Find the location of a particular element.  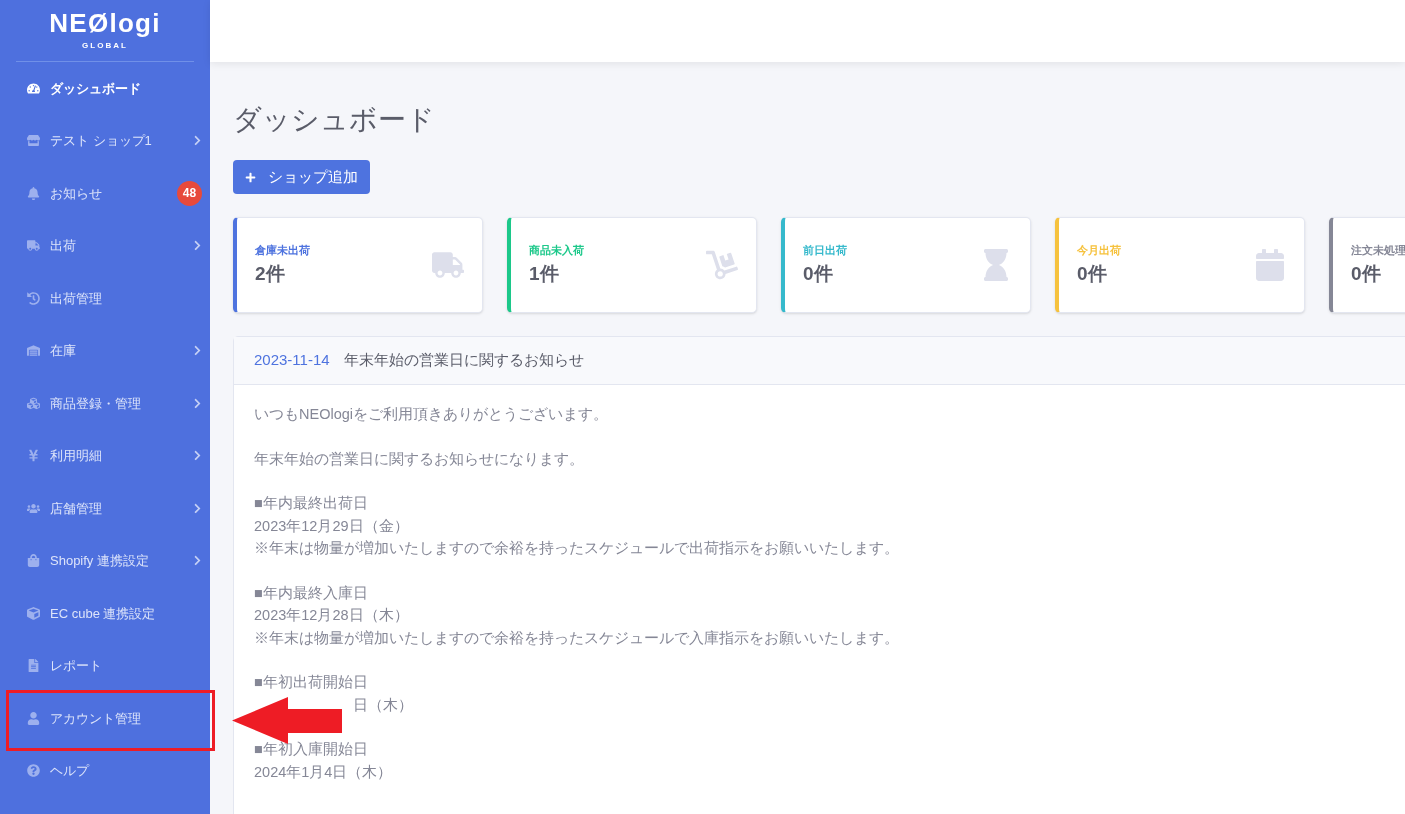

sidebar-item: ダッシュボード is located at coordinates (105, 88).